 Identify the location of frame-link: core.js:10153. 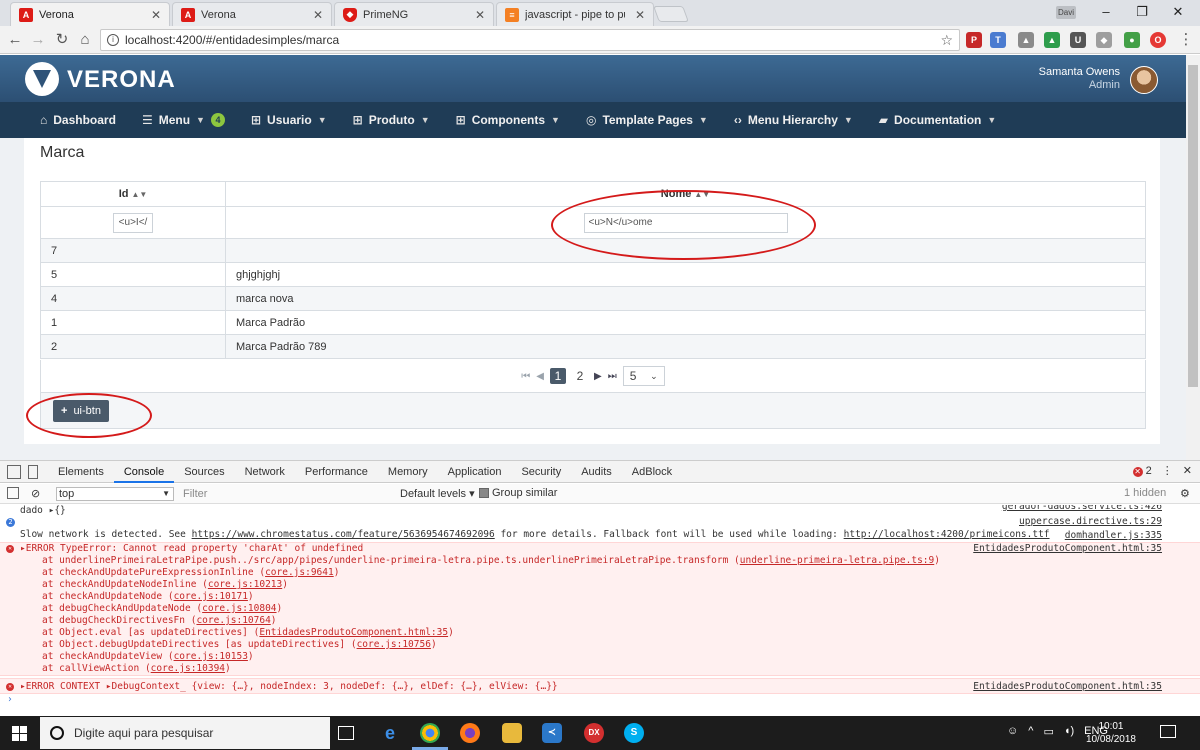
(211, 656).